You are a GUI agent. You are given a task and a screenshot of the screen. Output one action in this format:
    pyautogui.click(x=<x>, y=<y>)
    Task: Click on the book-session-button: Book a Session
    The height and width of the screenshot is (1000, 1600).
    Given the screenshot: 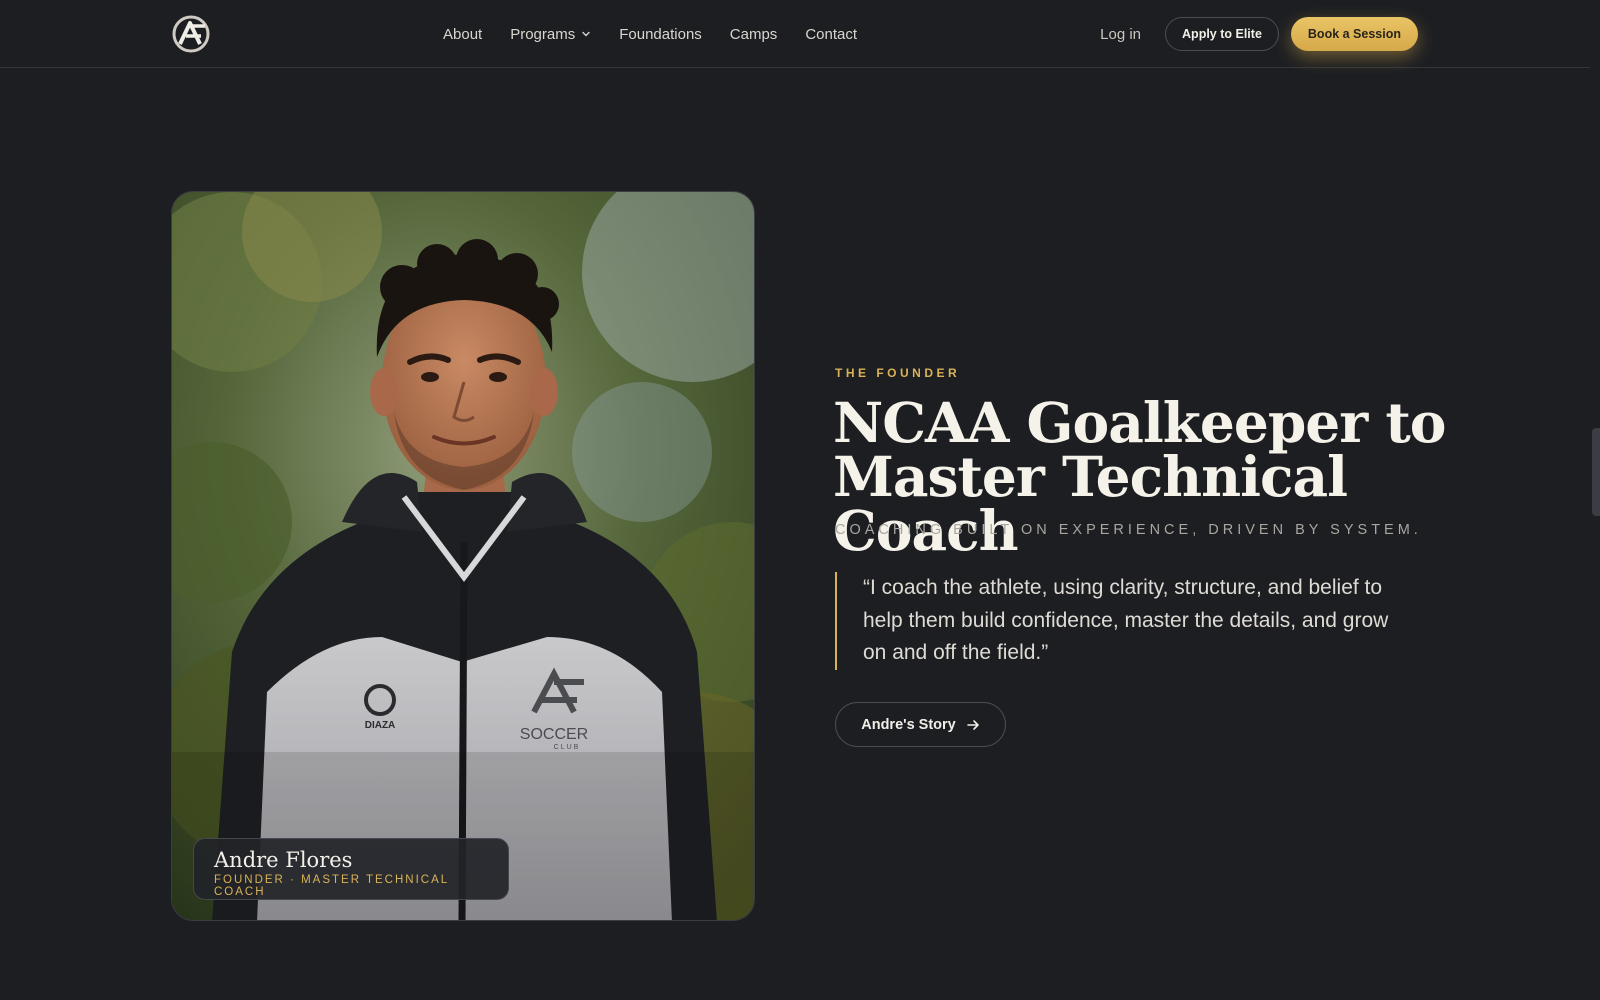 What is the action you would take?
    pyautogui.click(x=1354, y=34)
    